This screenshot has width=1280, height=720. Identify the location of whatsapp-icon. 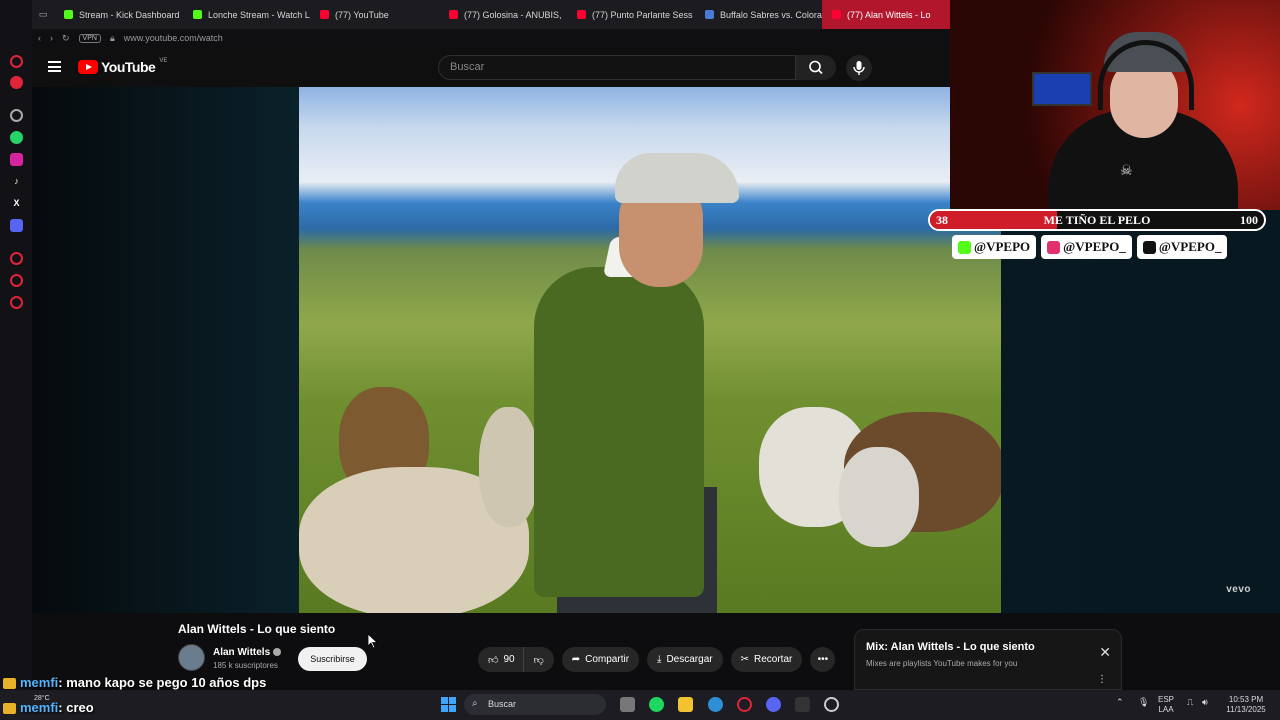
(16, 137).